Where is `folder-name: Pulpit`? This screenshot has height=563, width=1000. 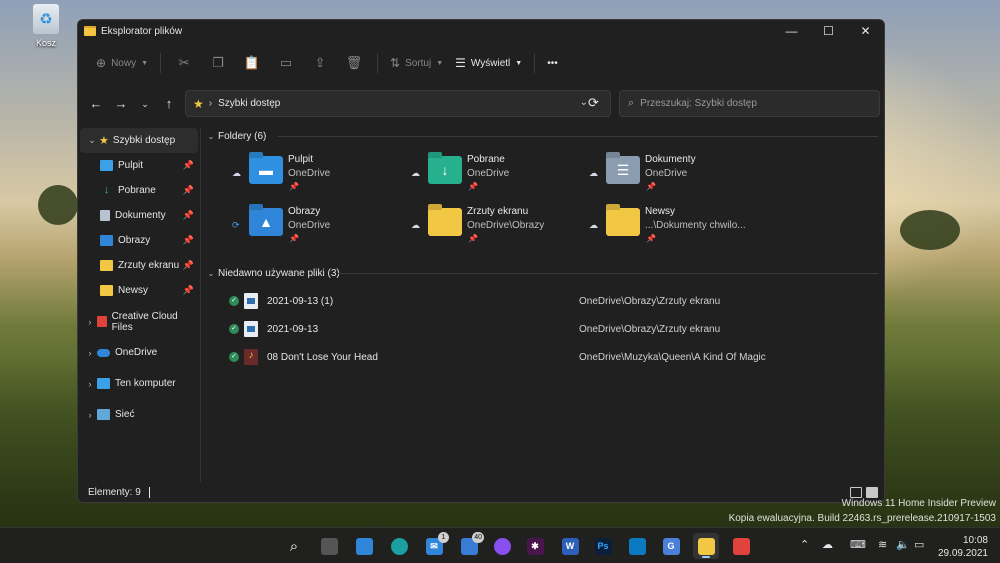
folder-name: Pulpit is located at coordinates (301, 159).